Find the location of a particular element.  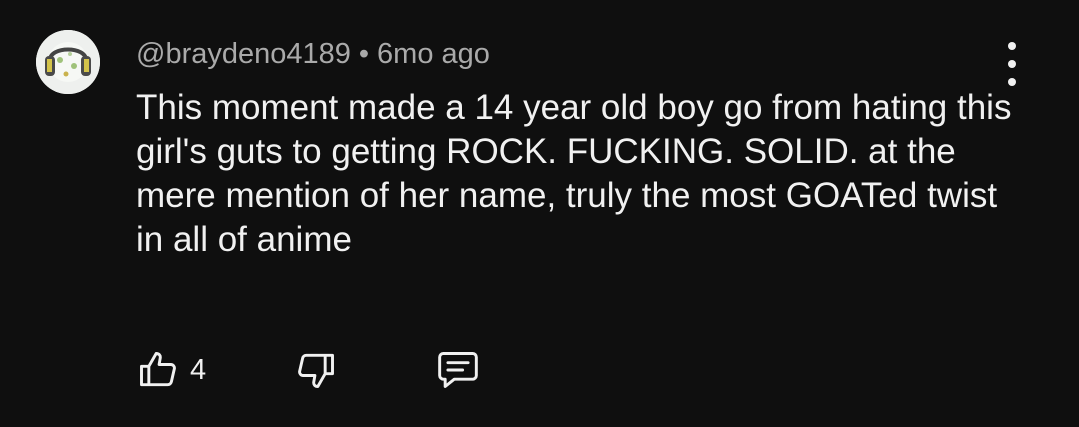

reply-button is located at coordinates (458, 370).